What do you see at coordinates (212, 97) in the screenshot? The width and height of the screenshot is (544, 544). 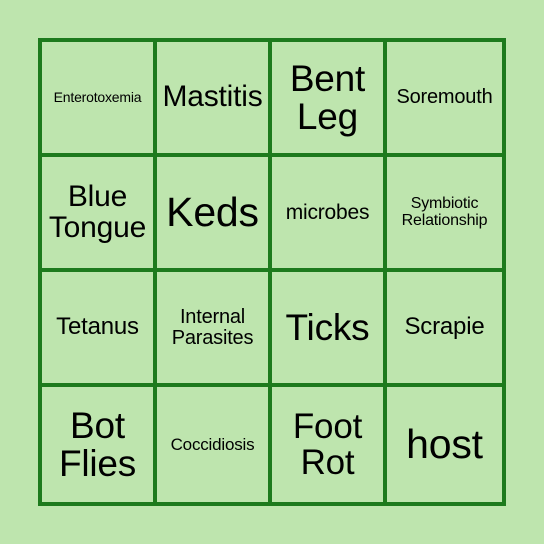 I see `bingo-cell-label: Mastitis` at bounding box center [212, 97].